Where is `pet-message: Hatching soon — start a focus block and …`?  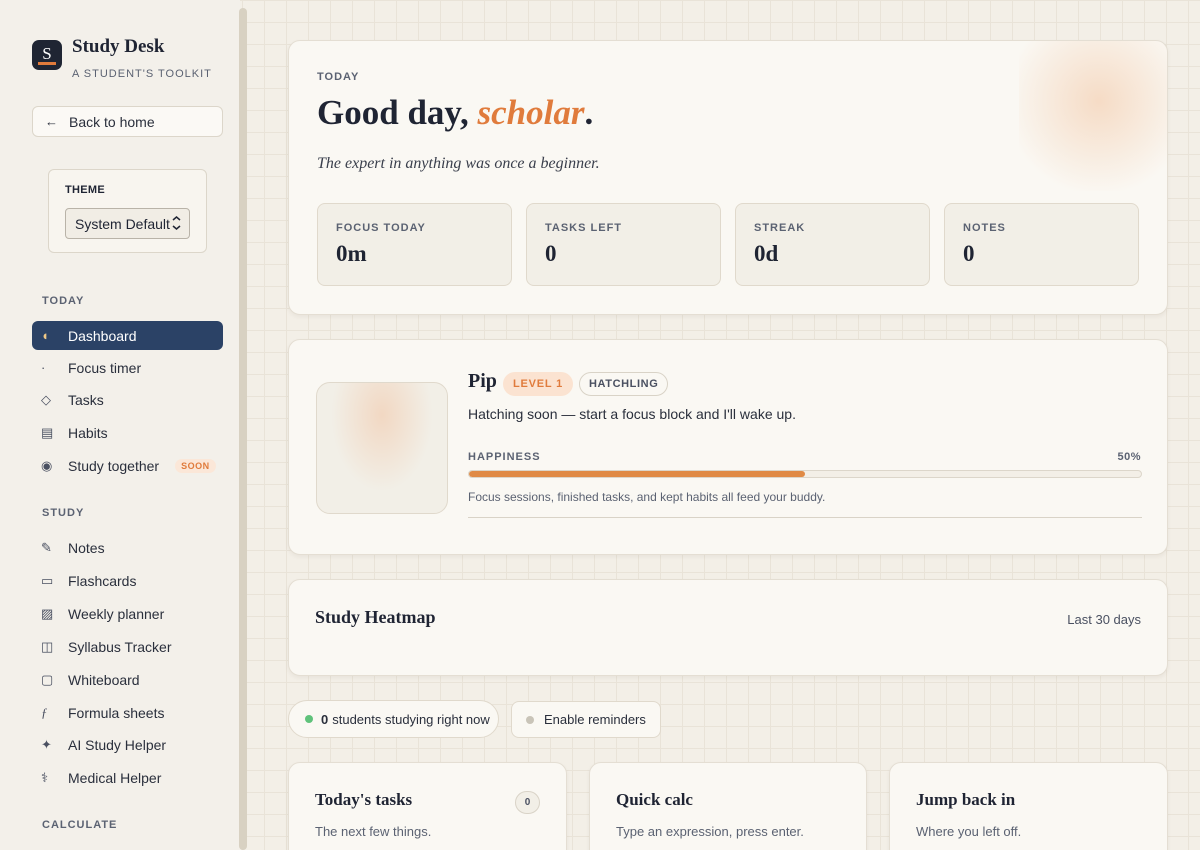
pet-message: Hatching soon — start a focus block and … is located at coordinates (632, 414).